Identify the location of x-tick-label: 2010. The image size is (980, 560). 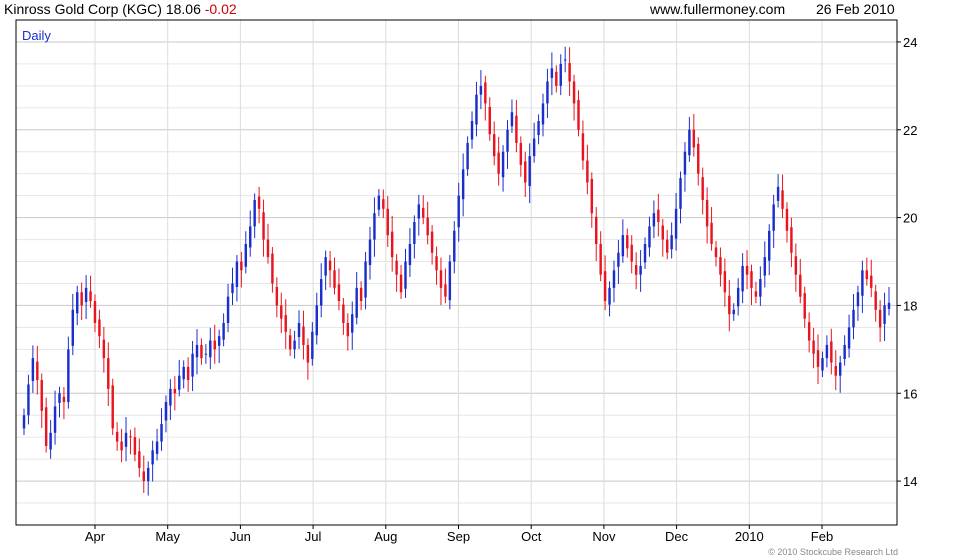
(749, 536).